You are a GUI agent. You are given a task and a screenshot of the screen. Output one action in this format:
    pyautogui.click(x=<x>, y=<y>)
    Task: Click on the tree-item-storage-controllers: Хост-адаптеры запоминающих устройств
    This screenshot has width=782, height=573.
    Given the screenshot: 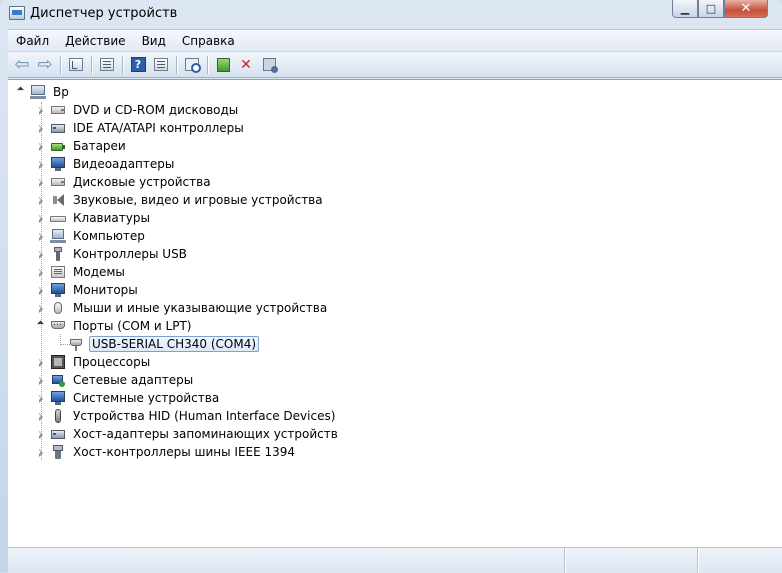 What is the action you would take?
    pyautogui.click(x=188, y=434)
    